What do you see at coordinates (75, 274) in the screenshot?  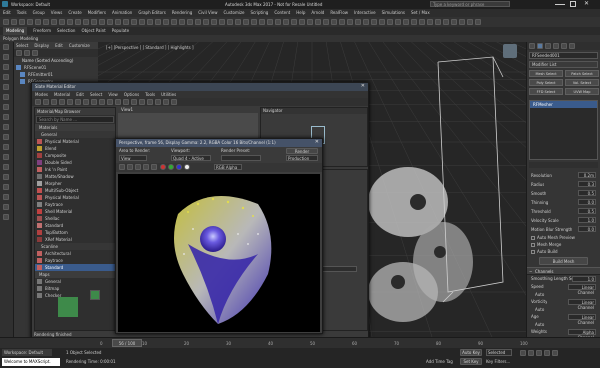 I see `section-maps: Maps` at bounding box center [75, 274].